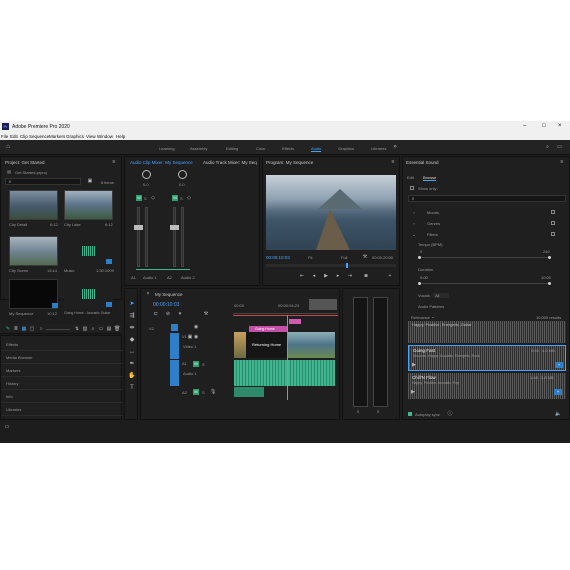  What do you see at coordinates (16, 329) in the screenshot?
I see `list-view-icon: ≣` at bounding box center [16, 329].